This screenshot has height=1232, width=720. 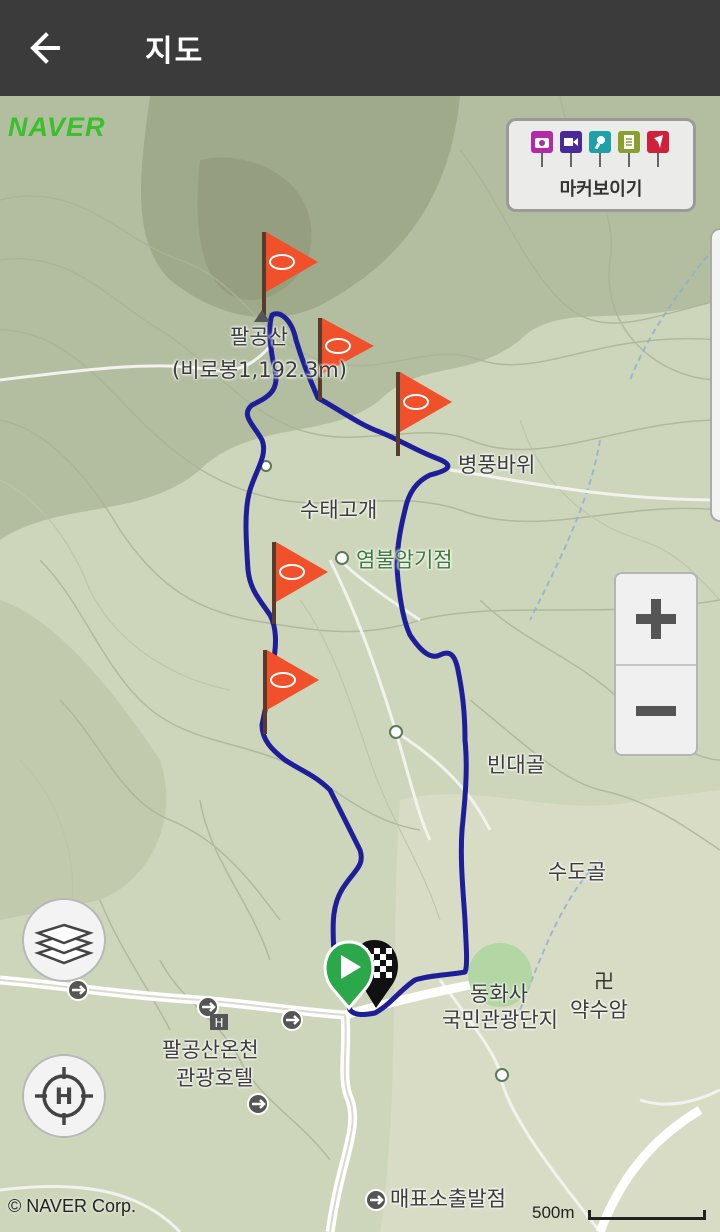 What do you see at coordinates (542, 143) in the screenshot?
I see `camera-icon` at bounding box center [542, 143].